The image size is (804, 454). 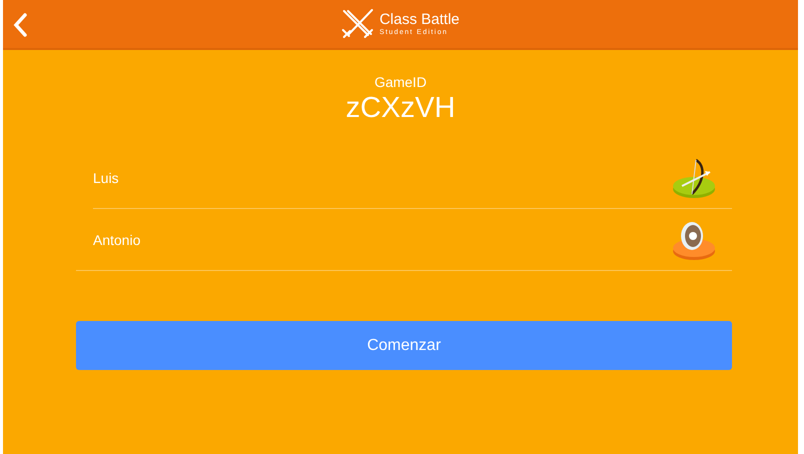 I want to click on crossed-swords-icon, so click(x=358, y=24).